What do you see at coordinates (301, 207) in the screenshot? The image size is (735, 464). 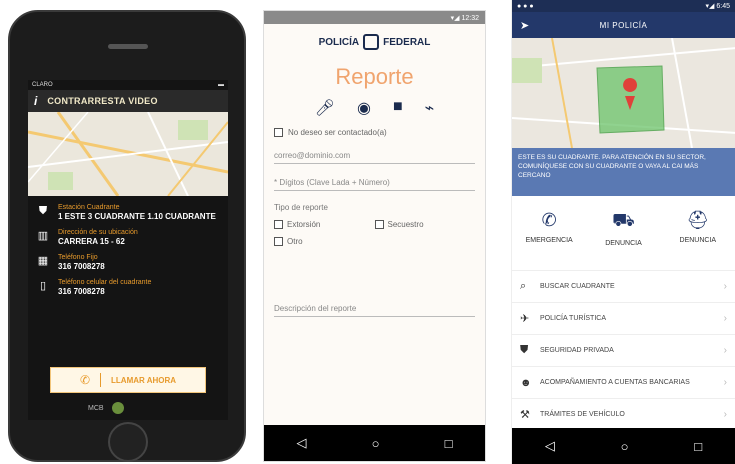 I see `report-type-label: Tipo de reporte` at bounding box center [301, 207].